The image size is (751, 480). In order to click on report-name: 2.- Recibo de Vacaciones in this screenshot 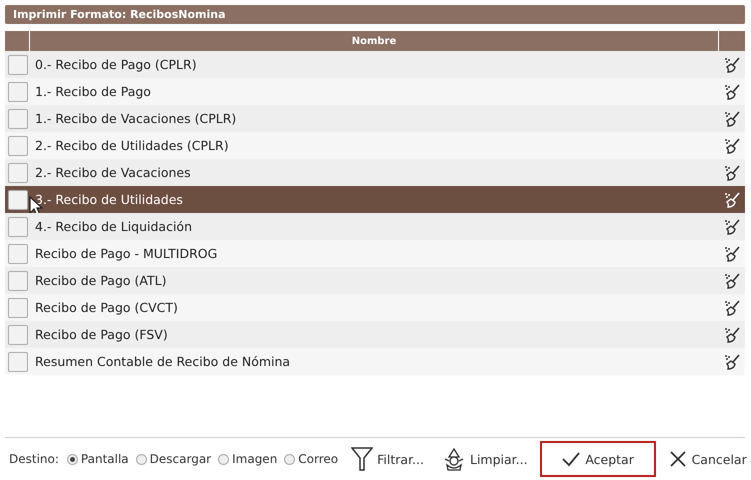, I will do `click(113, 172)`.